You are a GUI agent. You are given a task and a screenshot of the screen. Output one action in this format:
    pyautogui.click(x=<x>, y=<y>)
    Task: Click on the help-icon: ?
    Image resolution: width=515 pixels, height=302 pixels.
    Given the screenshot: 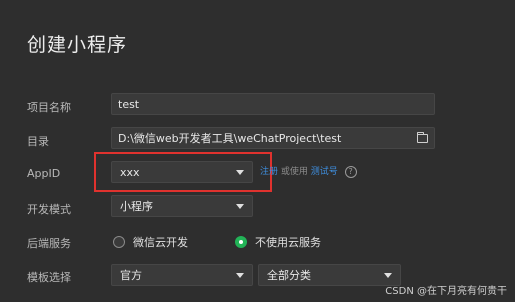 What is the action you would take?
    pyautogui.click(x=350, y=171)
    